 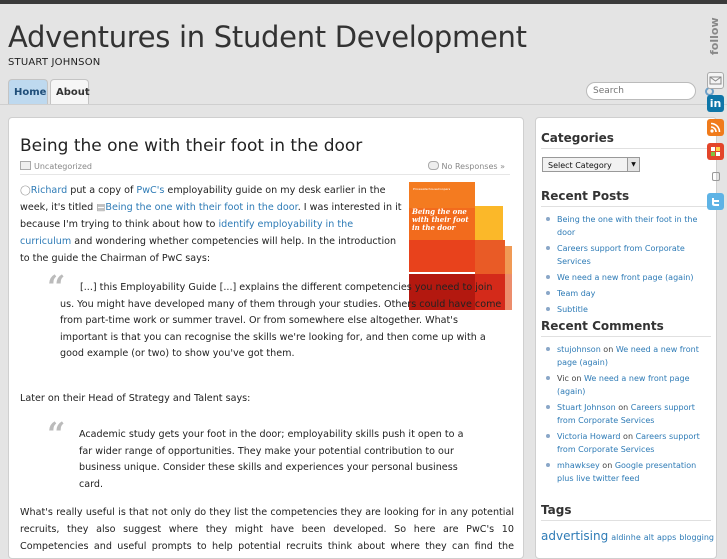 What do you see at coordinates (28, 91) in the screenshot?
I see `tab-home: Home` at bounding box center [28, 91].